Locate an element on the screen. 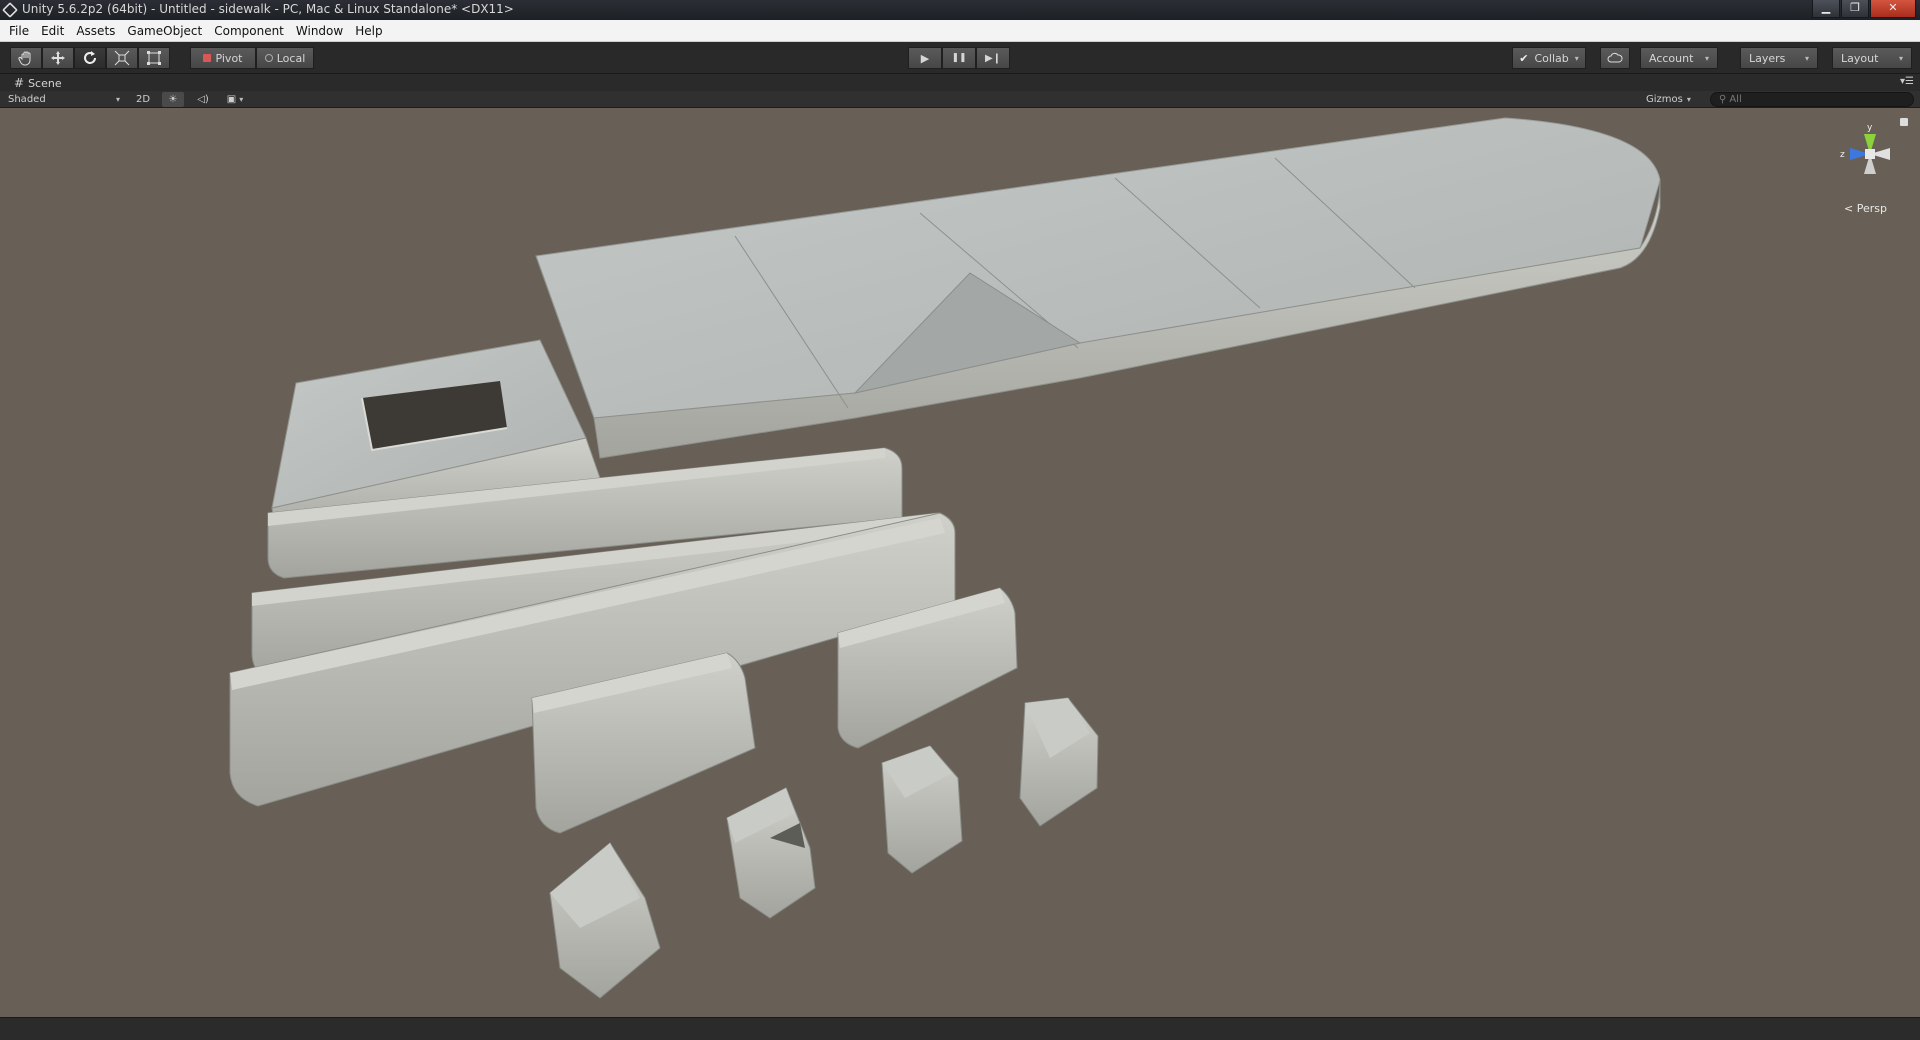  layout-dropdown: Layout ▾ is located at coordinates (1872, 58).